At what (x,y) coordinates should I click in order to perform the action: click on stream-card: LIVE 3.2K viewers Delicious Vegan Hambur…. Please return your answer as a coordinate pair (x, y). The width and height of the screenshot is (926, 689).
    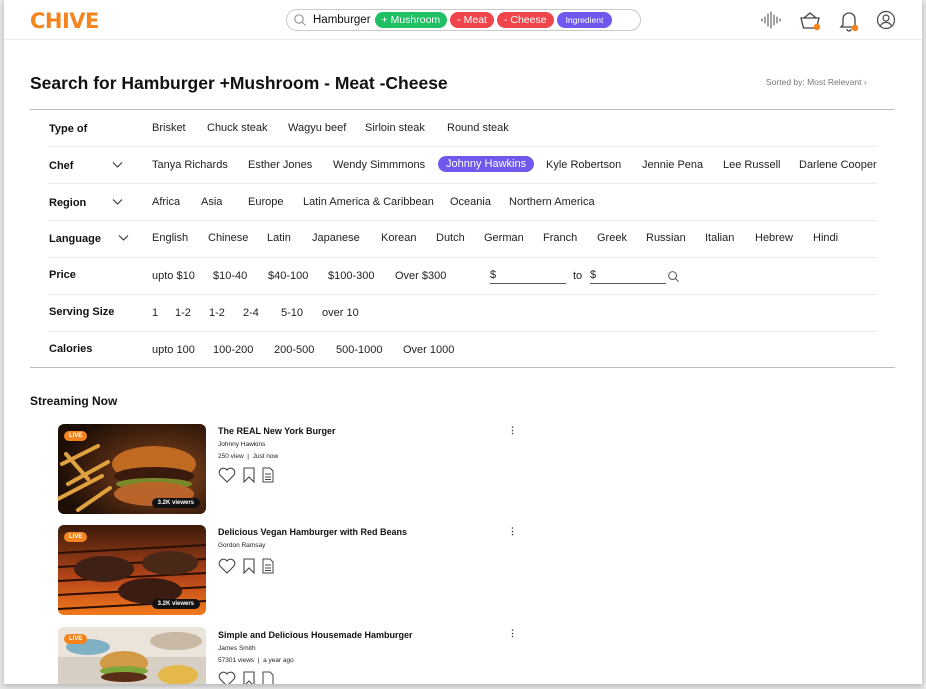
    Looking at the image, I should click on (288, 571).